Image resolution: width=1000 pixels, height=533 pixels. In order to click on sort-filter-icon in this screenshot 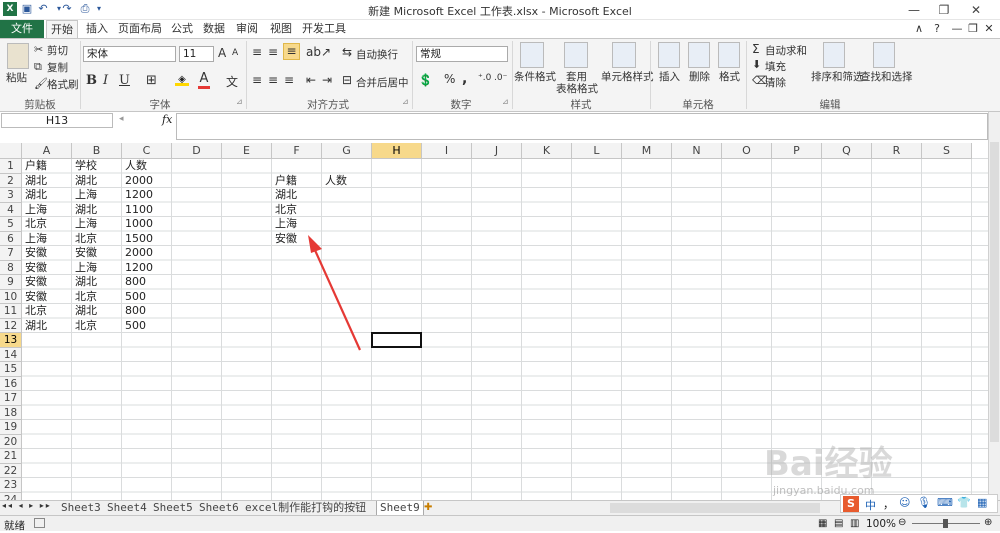, I will do `click(834, 55)`.